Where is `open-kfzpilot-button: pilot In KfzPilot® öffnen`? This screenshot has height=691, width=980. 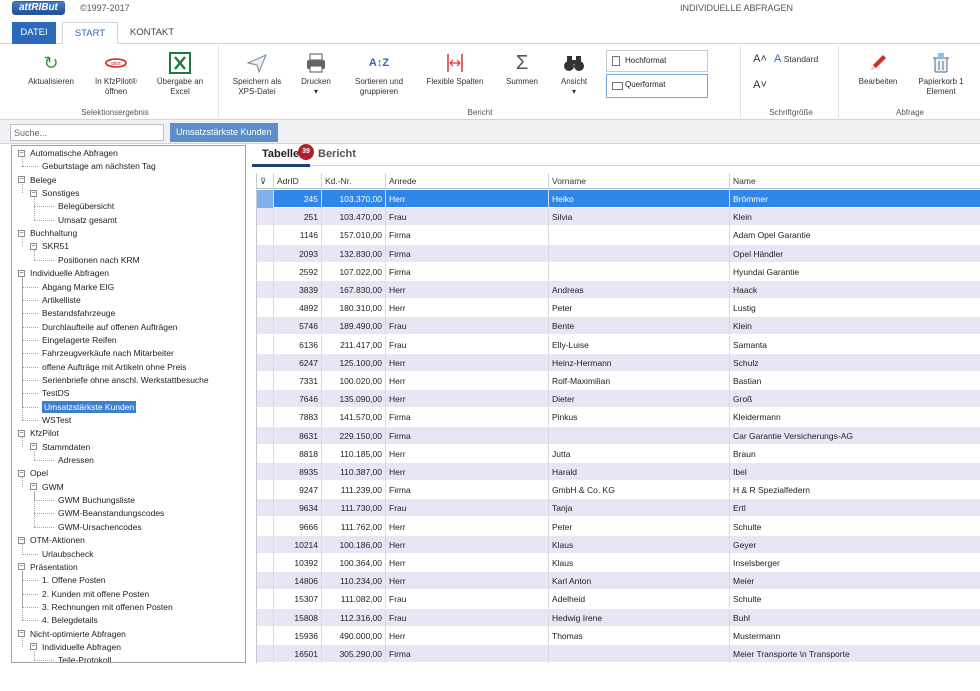 open-kfzpilot-button: pilot In KfzPilot® öffnen is located at coordinates (116, 74).